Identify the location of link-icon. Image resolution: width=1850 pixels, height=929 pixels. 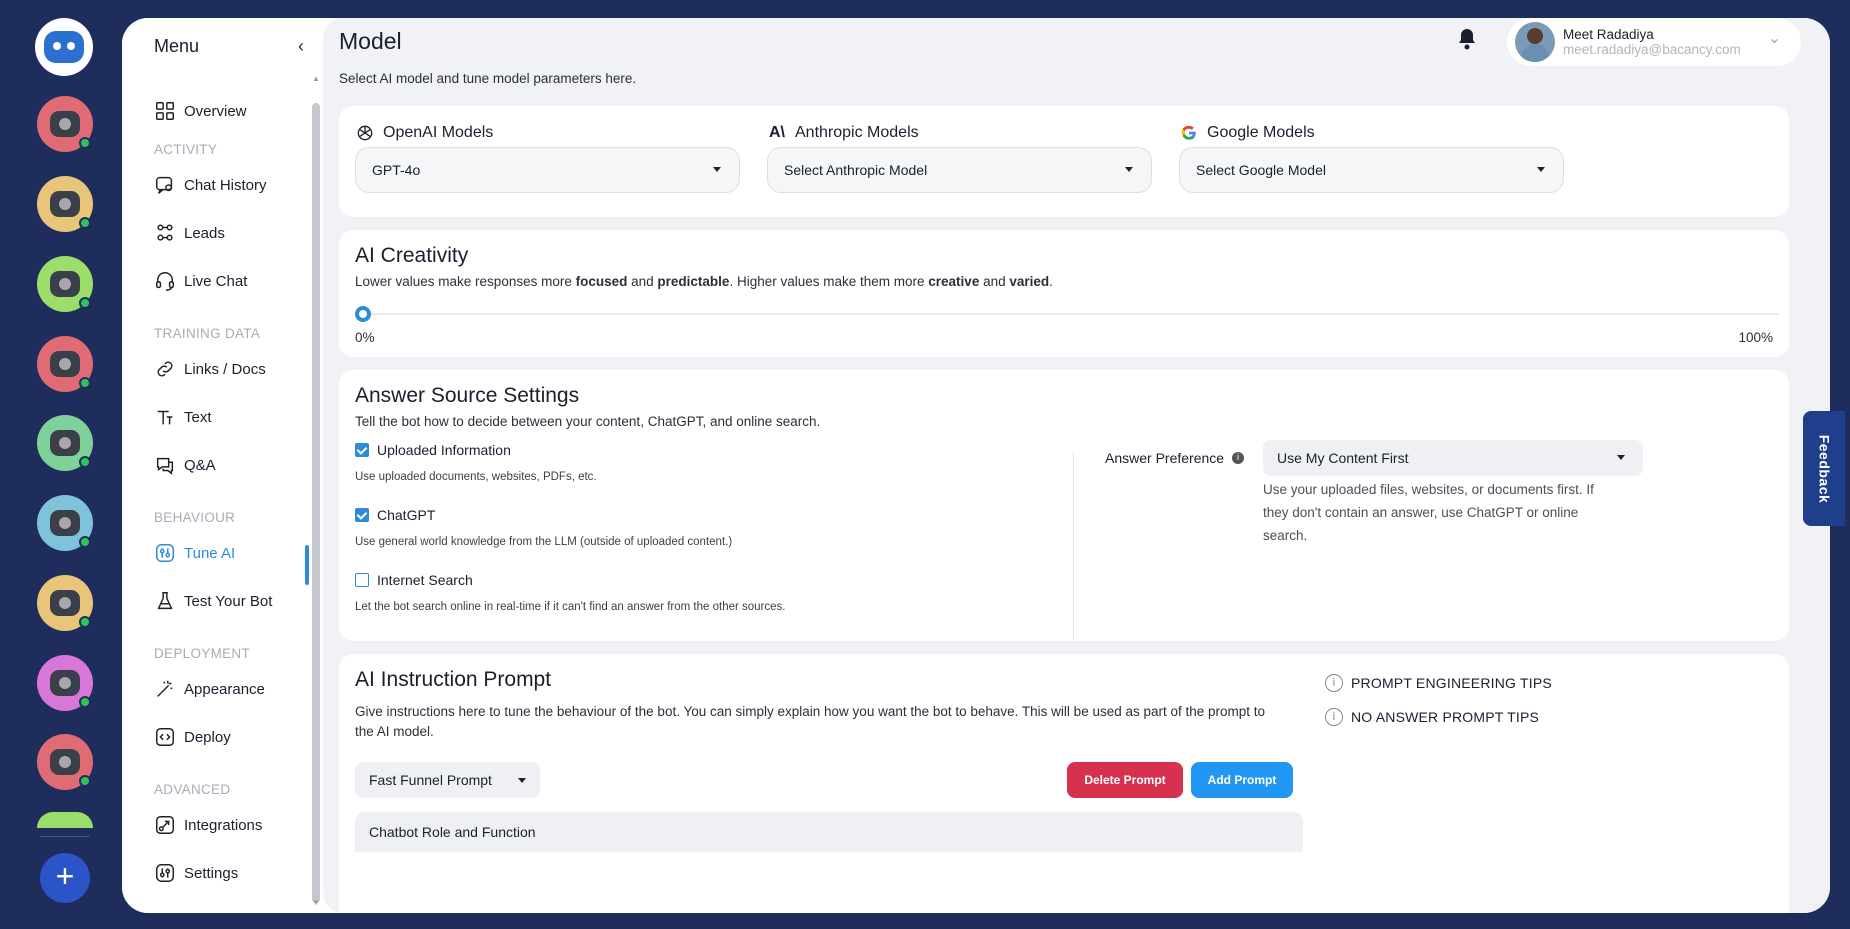
(165, 369).